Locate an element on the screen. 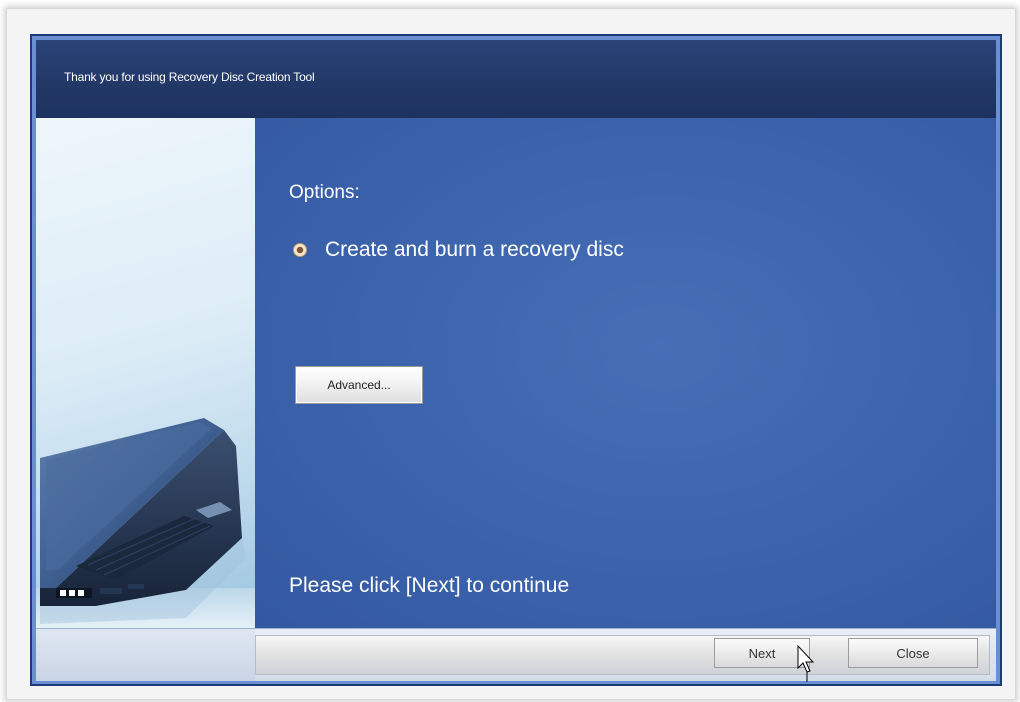  radio-option-create-burn: Create and burn a recovery disc is located at coordinates (458, 250).